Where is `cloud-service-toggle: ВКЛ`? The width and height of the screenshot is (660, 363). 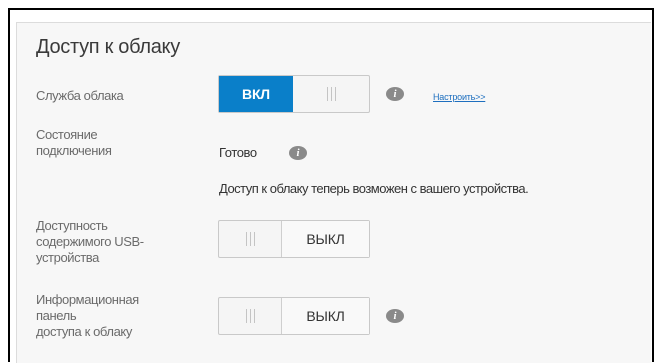
cloud-service-toggle: ВКЛ is located at coordinates (294, 94).